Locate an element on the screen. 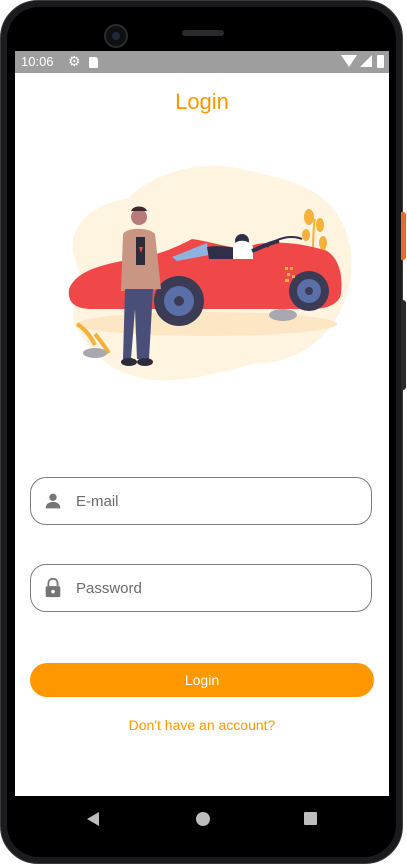 The width and height of the screenshot is (407, 864). email-input is located at coordinates (216, 501).